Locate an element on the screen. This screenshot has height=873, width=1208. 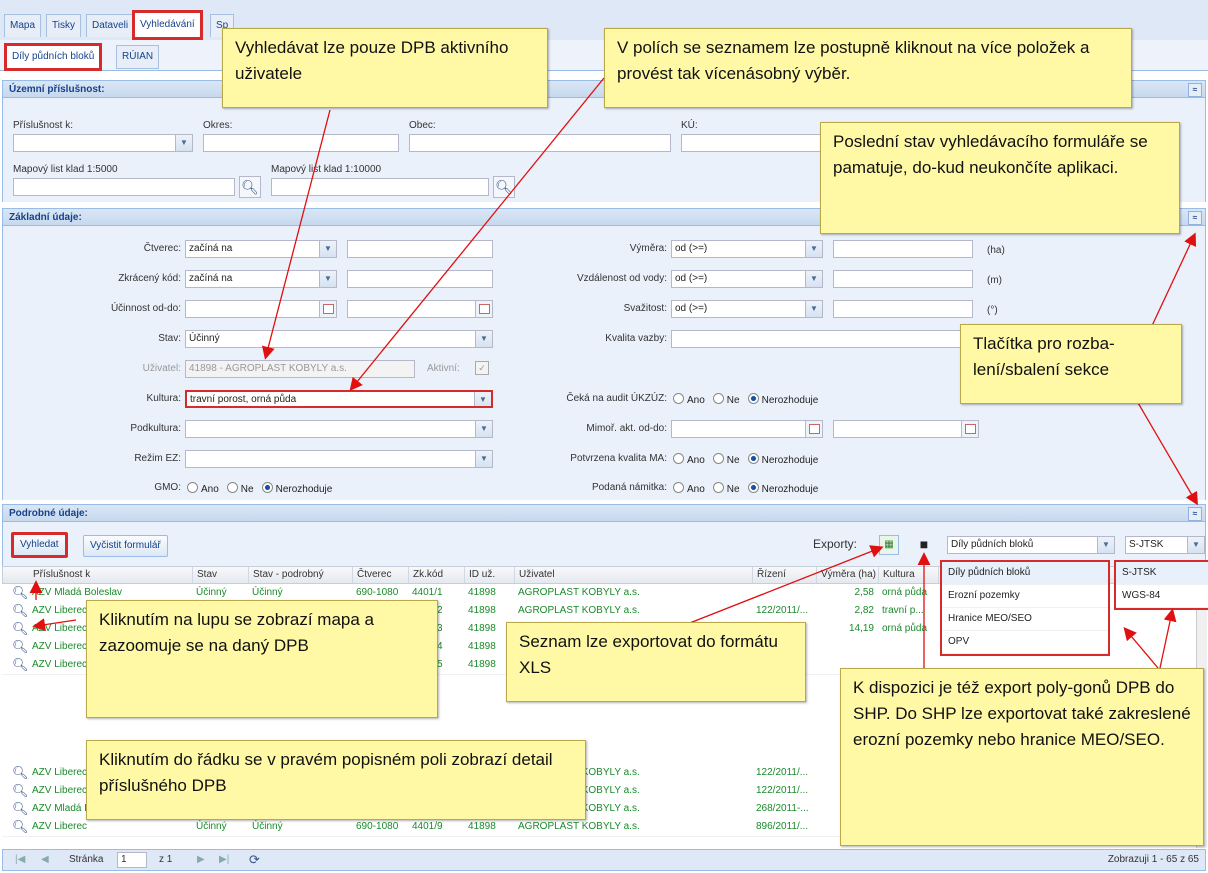
ctverec-input is located at coordinates (420, 249).